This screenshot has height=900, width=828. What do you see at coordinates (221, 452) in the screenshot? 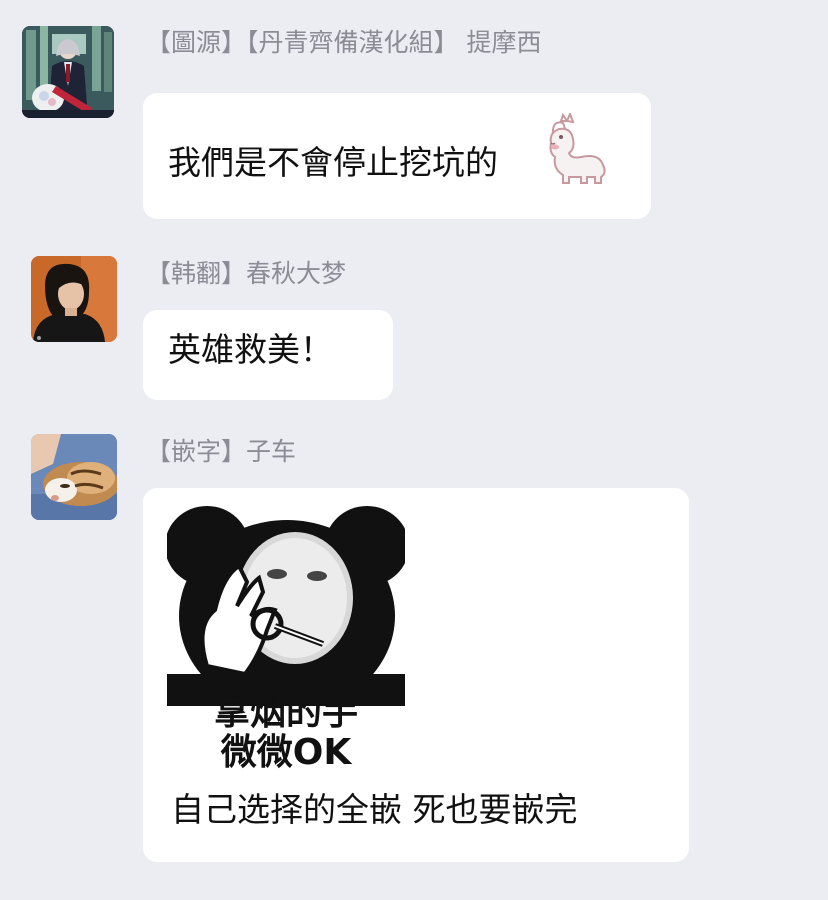
I see `sender-name: 【嵌字】子车` at bounding box center [221, 452].